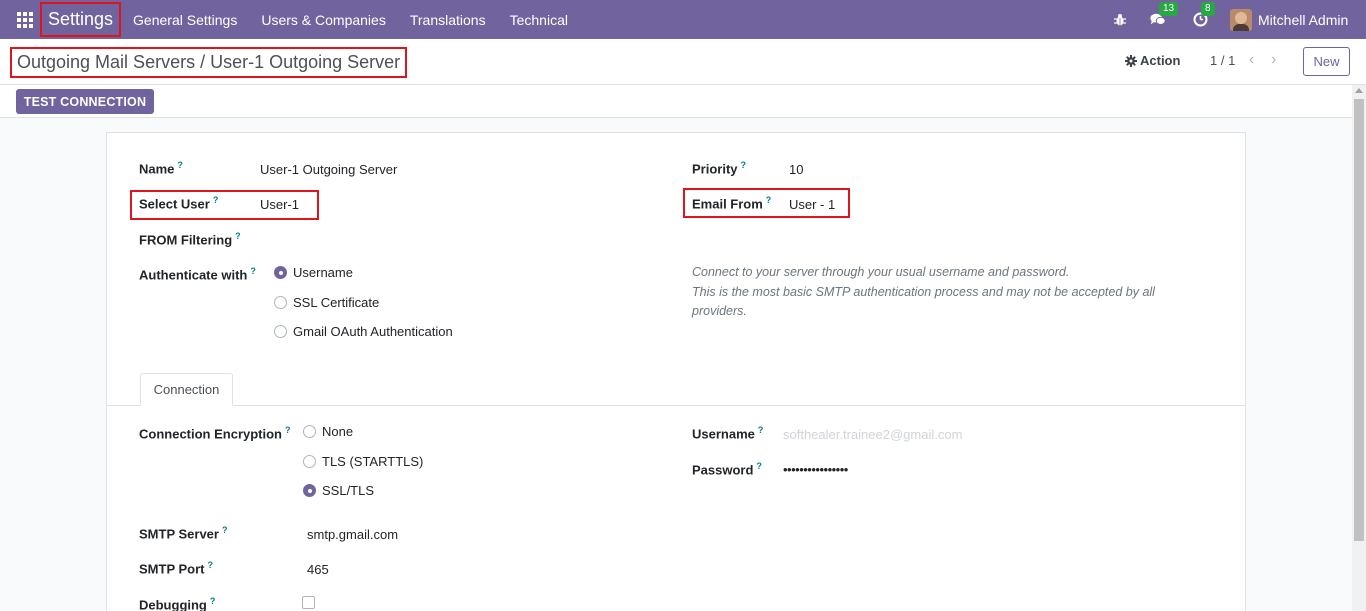  What do you see at coordinates (183, 533) in the screenshot?
I see `smtp-server-label: SMTP Server?` at bounding box center [183, 533].